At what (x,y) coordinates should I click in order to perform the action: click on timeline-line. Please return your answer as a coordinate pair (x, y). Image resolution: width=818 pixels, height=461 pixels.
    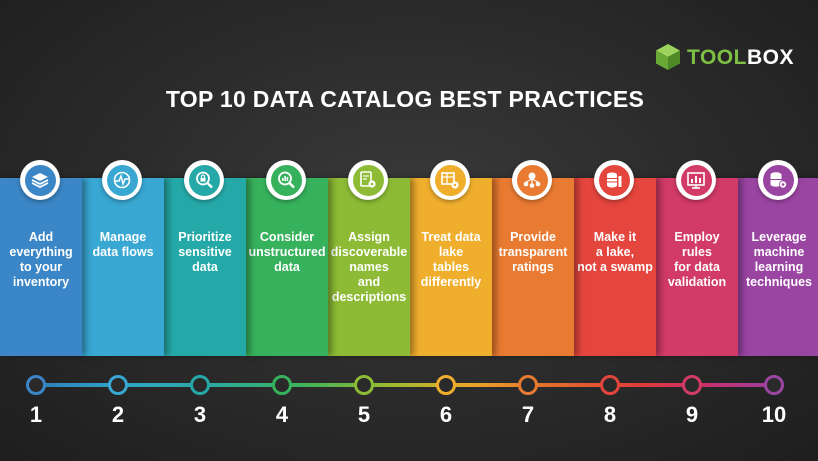
    Looking at the image, I should click on (406, 385).